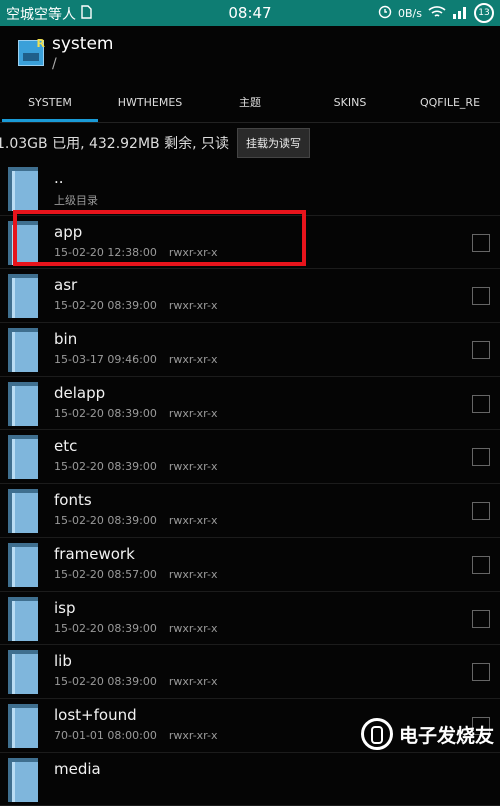 The width and height of the screenshot is (500, 806). What do you see at coordinates (250, 457) in the screenshot?
I see `file-row: etc 15-02-20 08:39:00 rwxr-xr-x` at bounding box center [250, 457].